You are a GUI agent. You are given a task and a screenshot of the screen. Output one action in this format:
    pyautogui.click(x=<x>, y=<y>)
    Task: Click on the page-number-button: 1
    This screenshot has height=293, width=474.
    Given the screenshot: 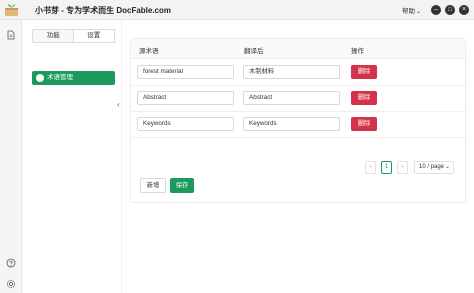 What is the action you would take?
    pyautogui.click(x=386, y=167)
    